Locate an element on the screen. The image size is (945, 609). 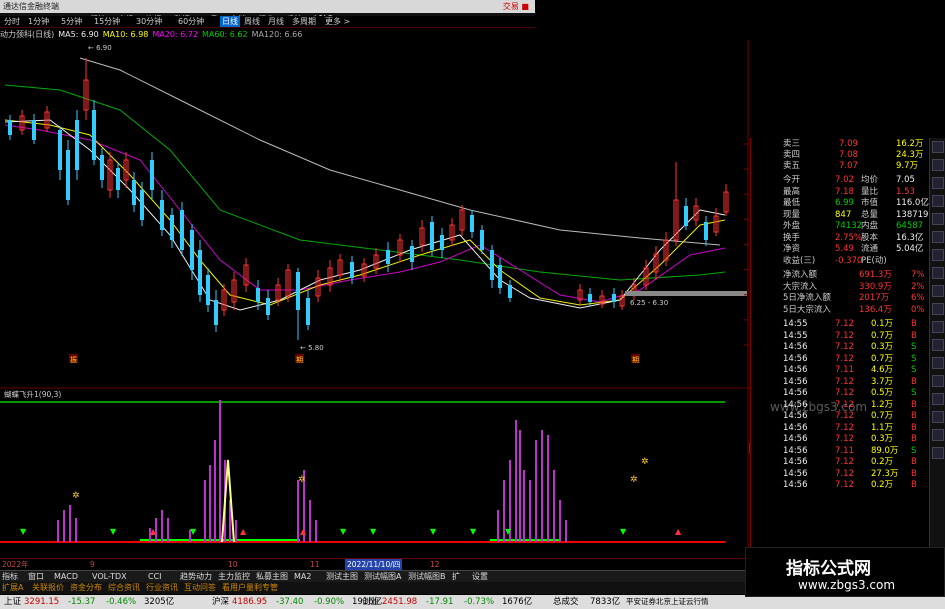
period-tab: 更多 > is located at coordinates (337, 21).